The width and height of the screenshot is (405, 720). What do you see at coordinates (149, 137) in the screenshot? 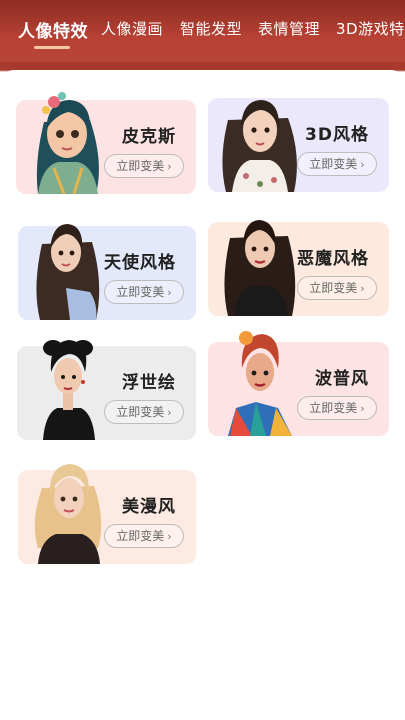
I see `card-title: 皮克斯` at bounding box center [149, 137].